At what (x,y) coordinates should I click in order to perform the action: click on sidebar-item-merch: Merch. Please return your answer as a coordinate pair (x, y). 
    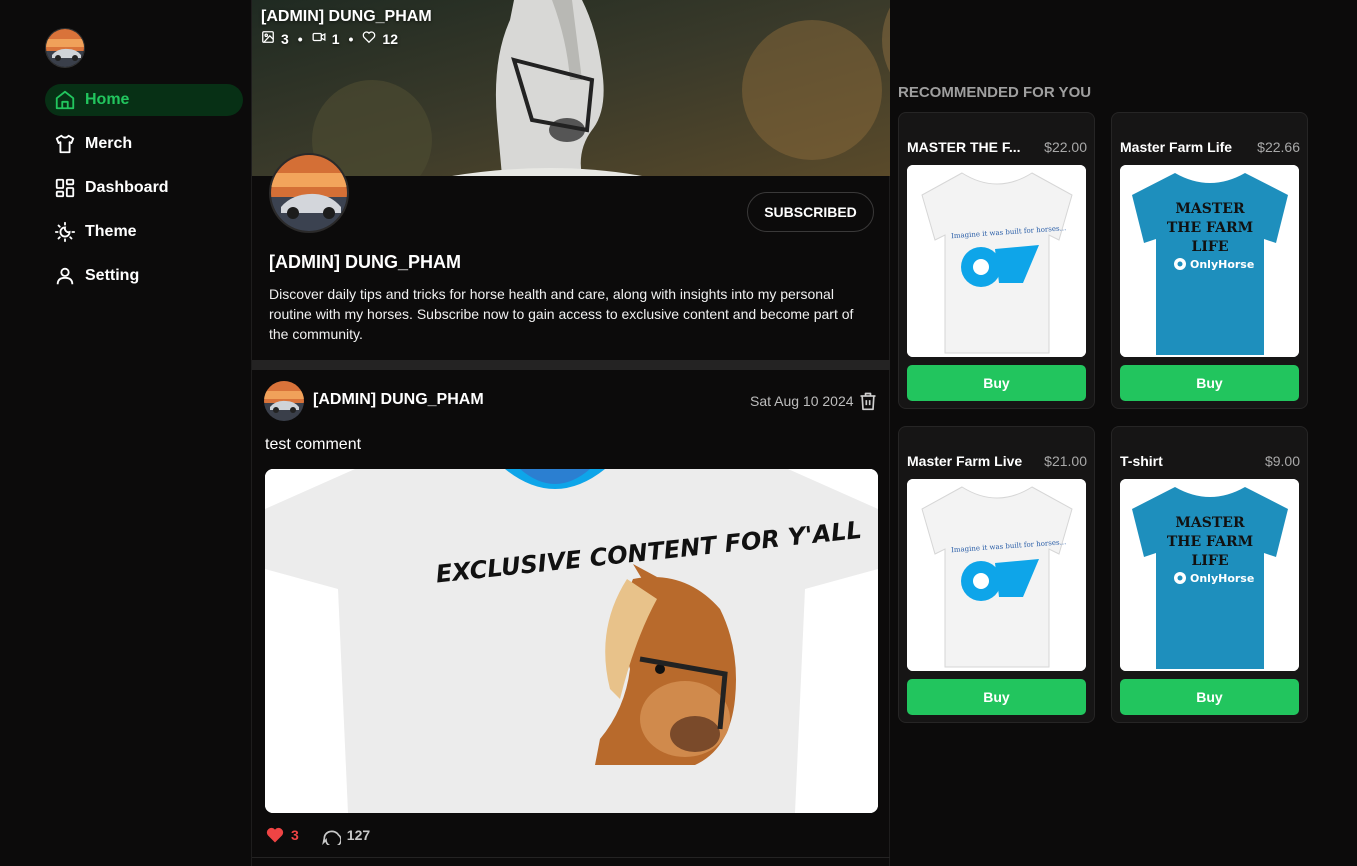
    Looking at the image, I should click on (144, 144).